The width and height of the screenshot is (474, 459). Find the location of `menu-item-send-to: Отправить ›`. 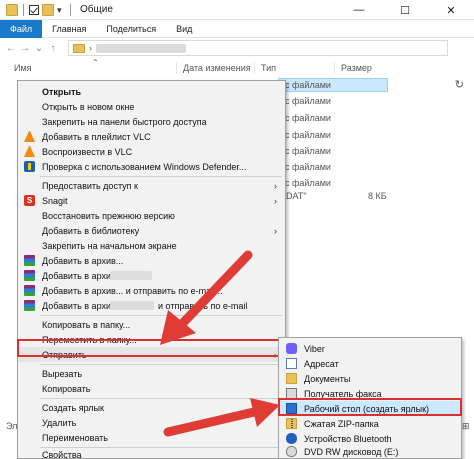

menu-item-send-to: Отправить › is located at coordinates (151, 354).